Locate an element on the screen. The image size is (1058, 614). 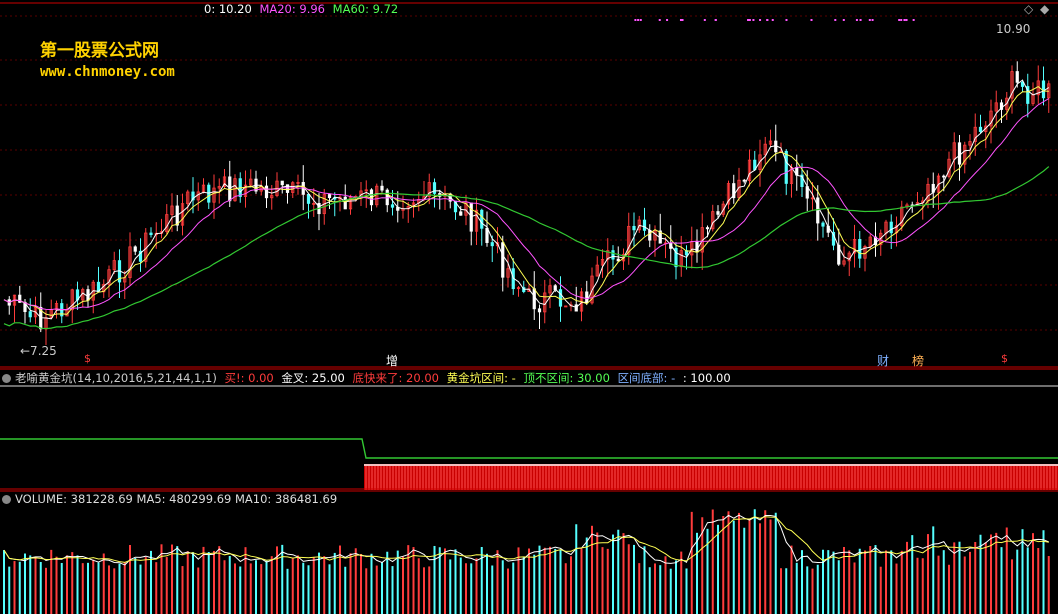
bang-marker: 榜 is located at coordinates (918, 361).